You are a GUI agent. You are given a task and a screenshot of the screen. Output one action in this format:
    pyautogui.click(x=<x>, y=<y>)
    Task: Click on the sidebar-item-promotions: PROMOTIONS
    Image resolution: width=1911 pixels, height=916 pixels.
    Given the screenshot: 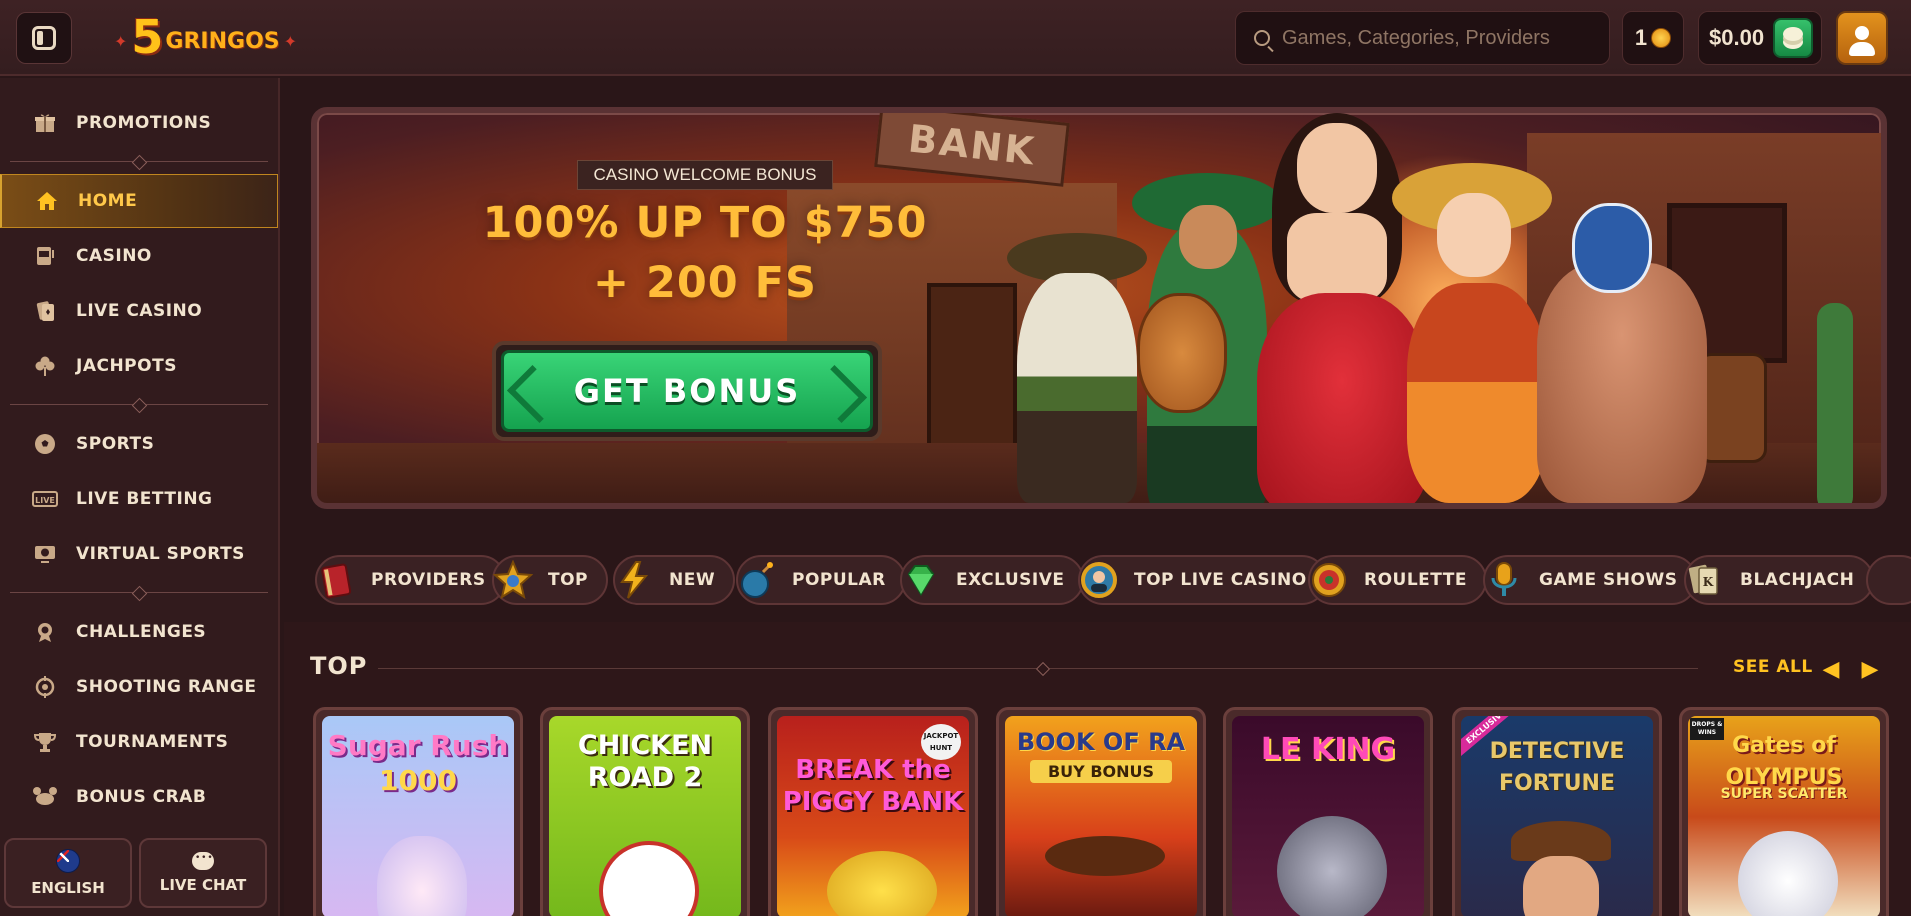 What is the action you would take?
    pyautogui.click(x=139, y=123)
    